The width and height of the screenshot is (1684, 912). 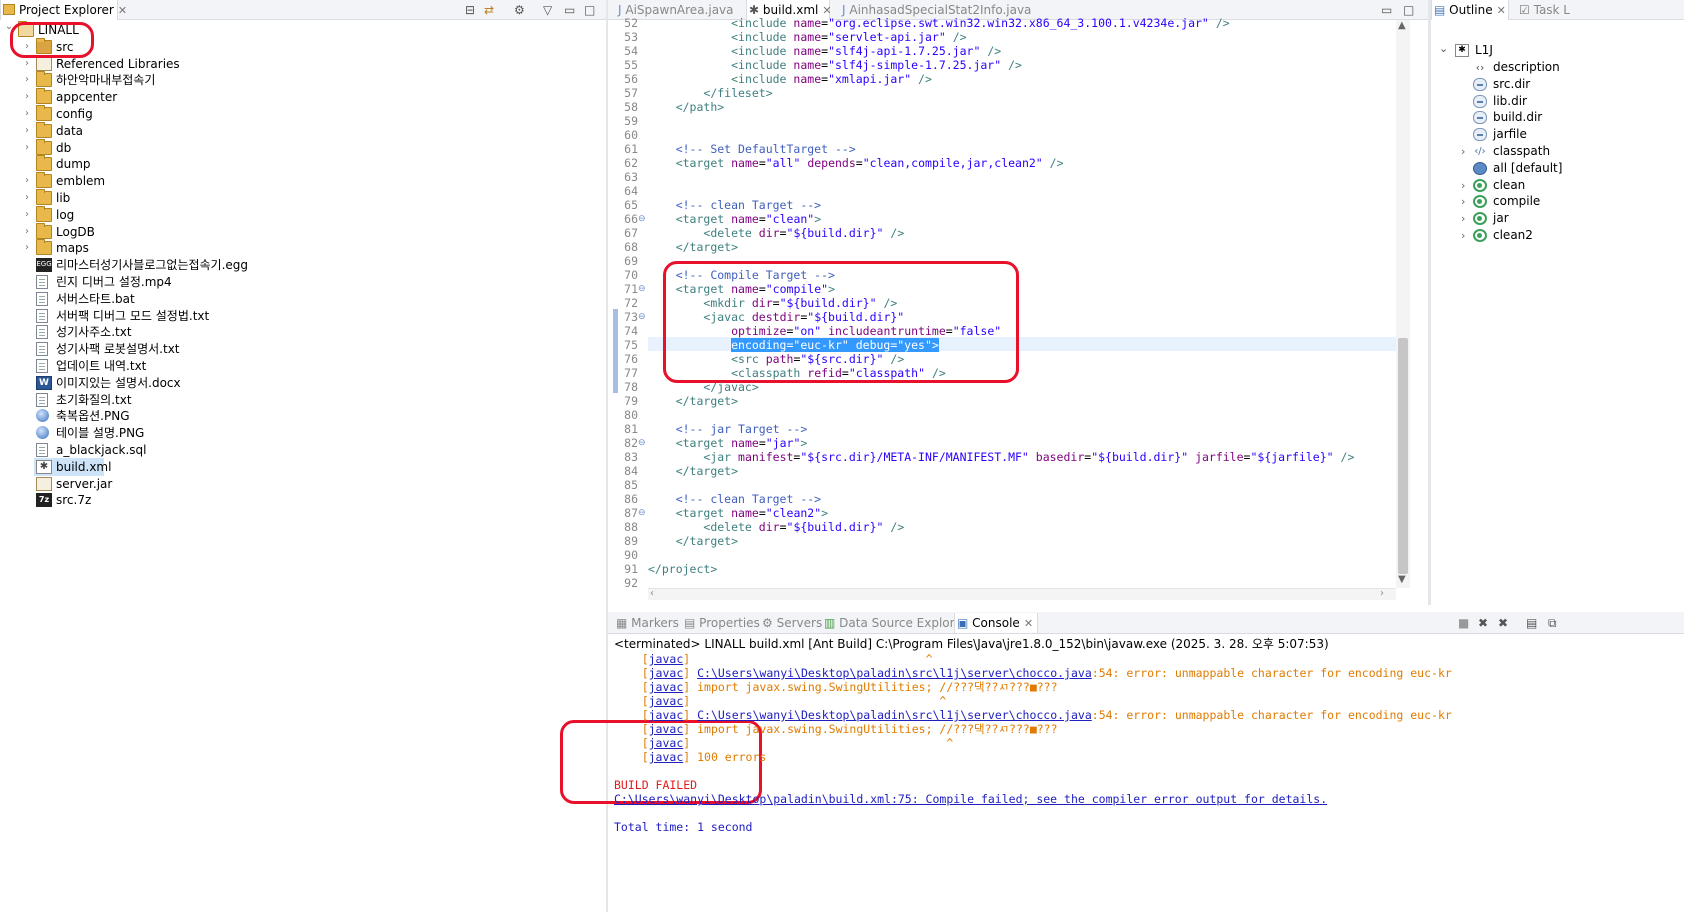 What do you see at coordinates (690, 757) in the screenshot?
I see `console-line: [javac] 100 errors` at bounding box center [690, 757].